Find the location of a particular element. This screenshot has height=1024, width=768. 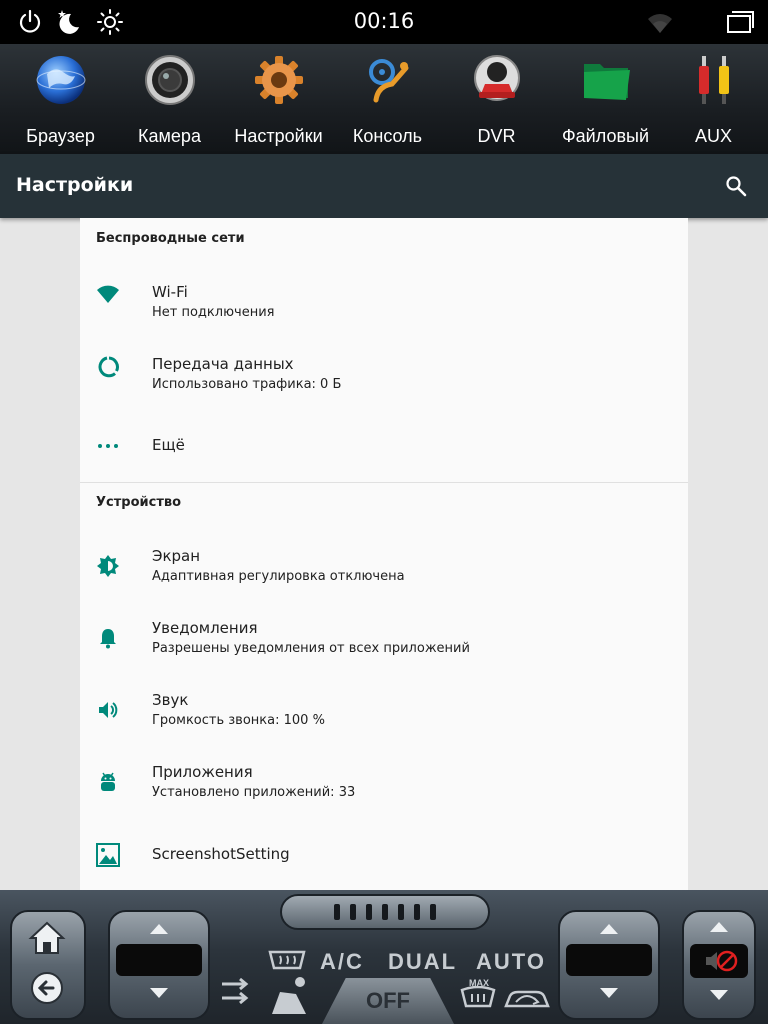

app-browser: Браузер is located at coordinates (60, 99).